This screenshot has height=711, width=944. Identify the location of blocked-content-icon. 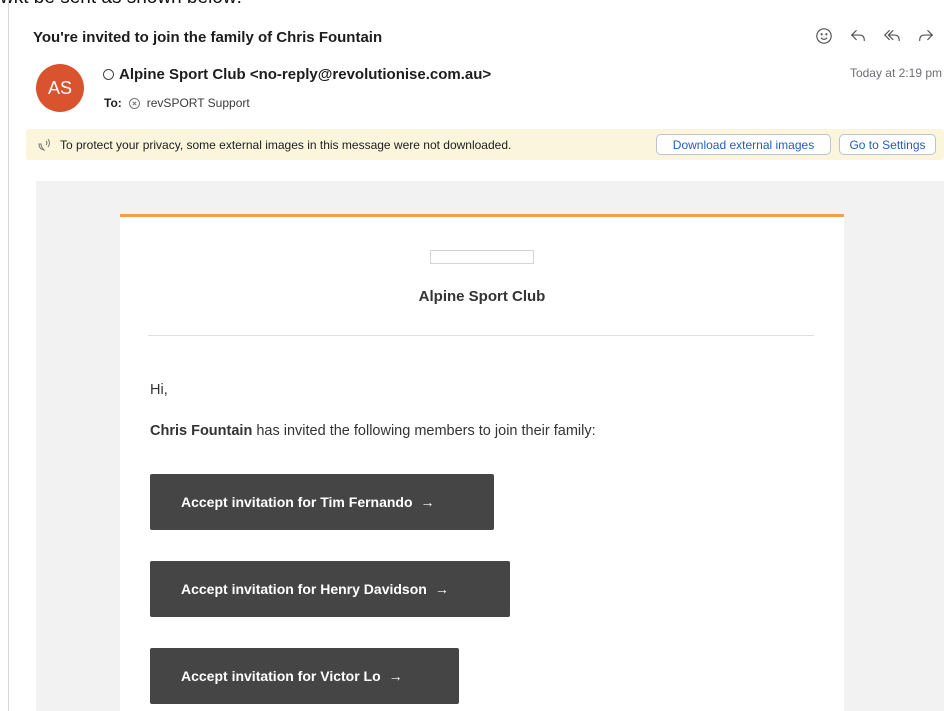
(44, 144).